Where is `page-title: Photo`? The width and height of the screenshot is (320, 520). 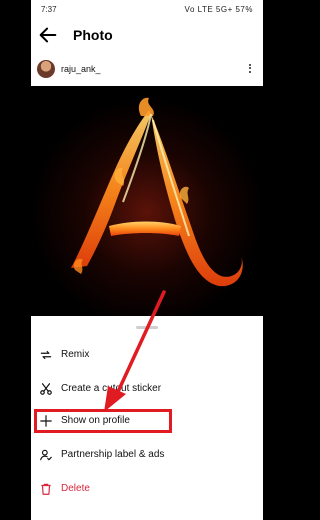 page-title: Photo is located at coordinates (93, 35).